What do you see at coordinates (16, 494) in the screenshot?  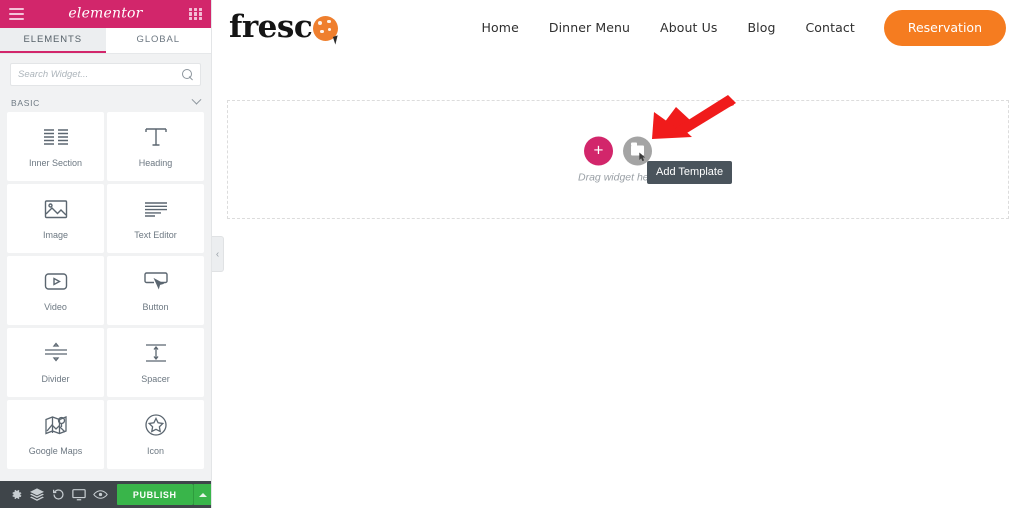 I see `settings-gear-icon` at bounding box center [16, 494].